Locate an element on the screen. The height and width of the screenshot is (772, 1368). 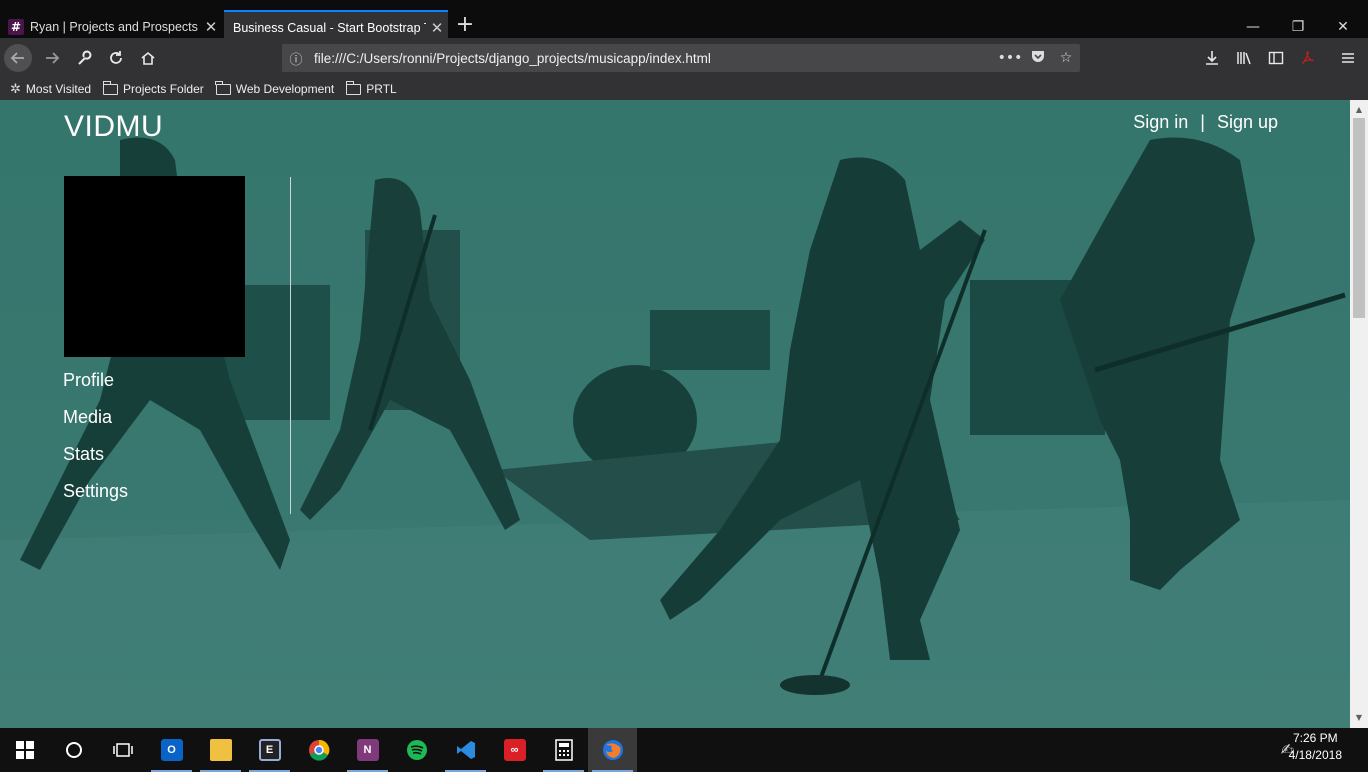
taskbar-creative-cloud: ∞ is located at coordinates (514, 750).